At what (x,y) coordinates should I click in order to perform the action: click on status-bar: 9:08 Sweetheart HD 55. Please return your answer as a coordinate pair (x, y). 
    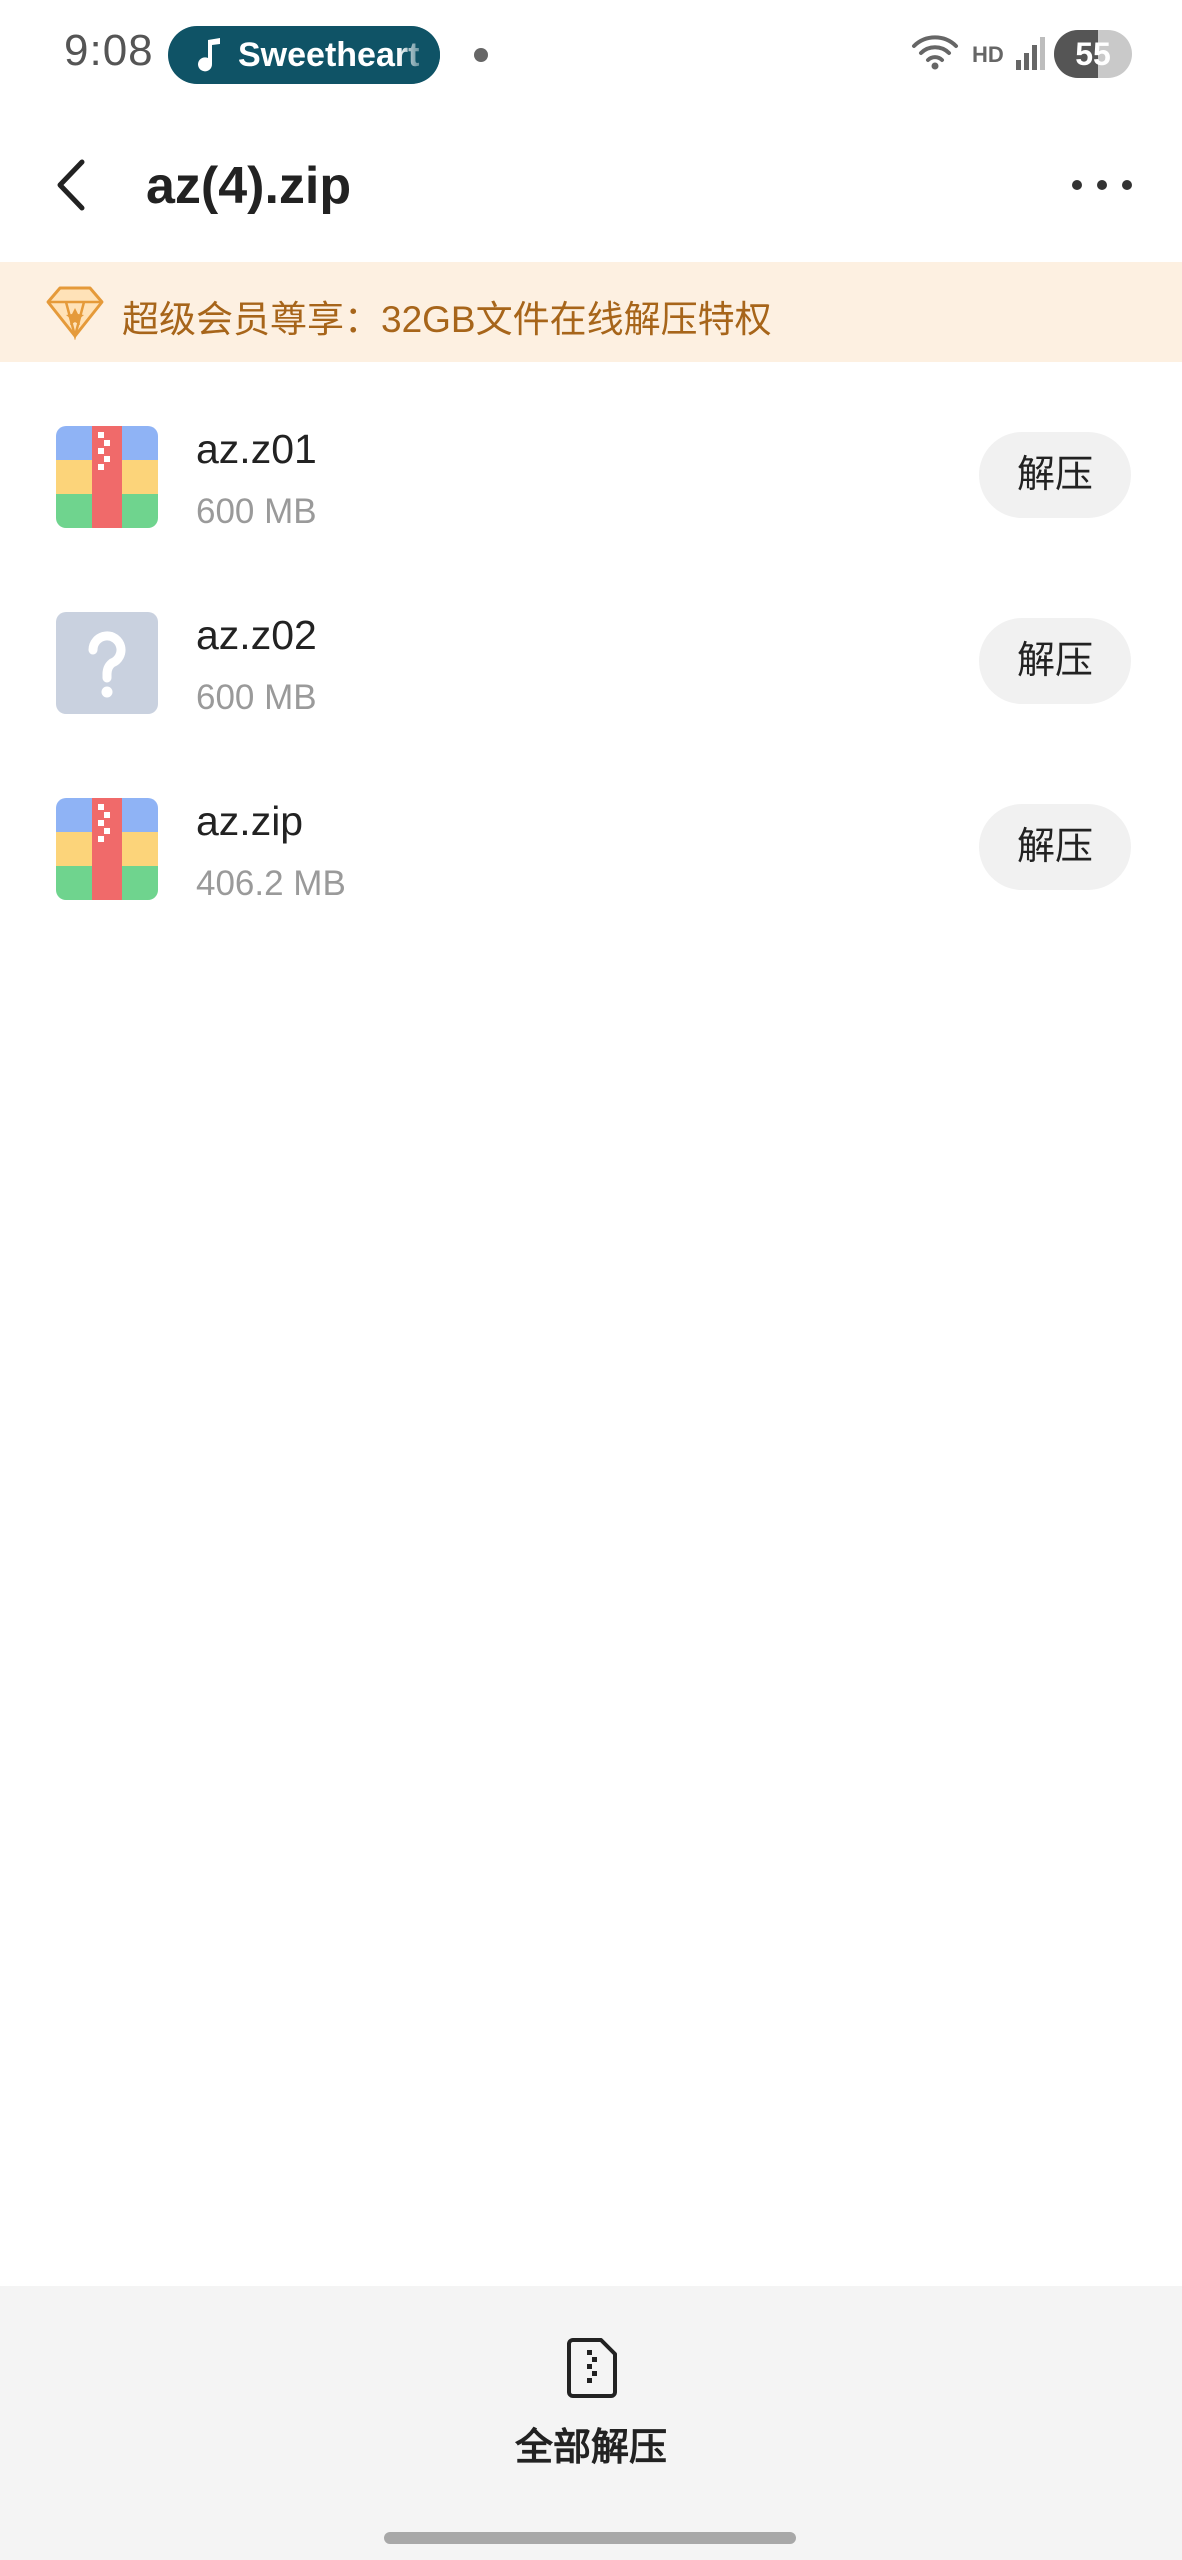
    Looking at the image, I should click on (591, 55).